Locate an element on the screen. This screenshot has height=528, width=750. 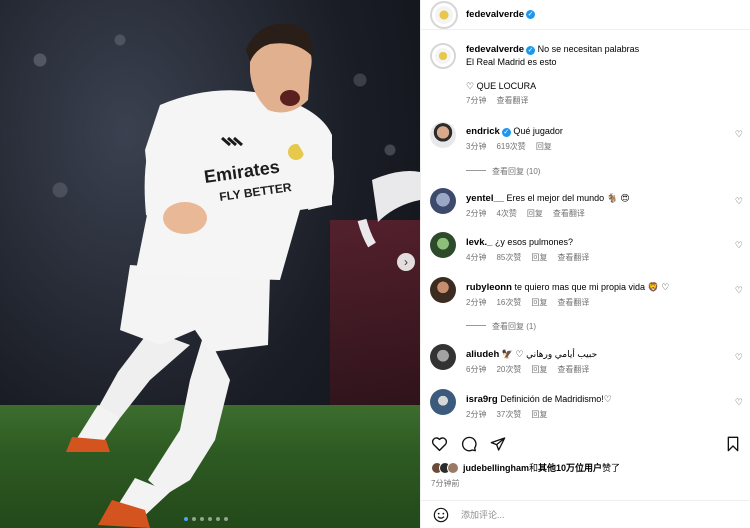
comment-text: Eres el mejor del mundo 🐐 😍 is located at coordinates (568, 198).